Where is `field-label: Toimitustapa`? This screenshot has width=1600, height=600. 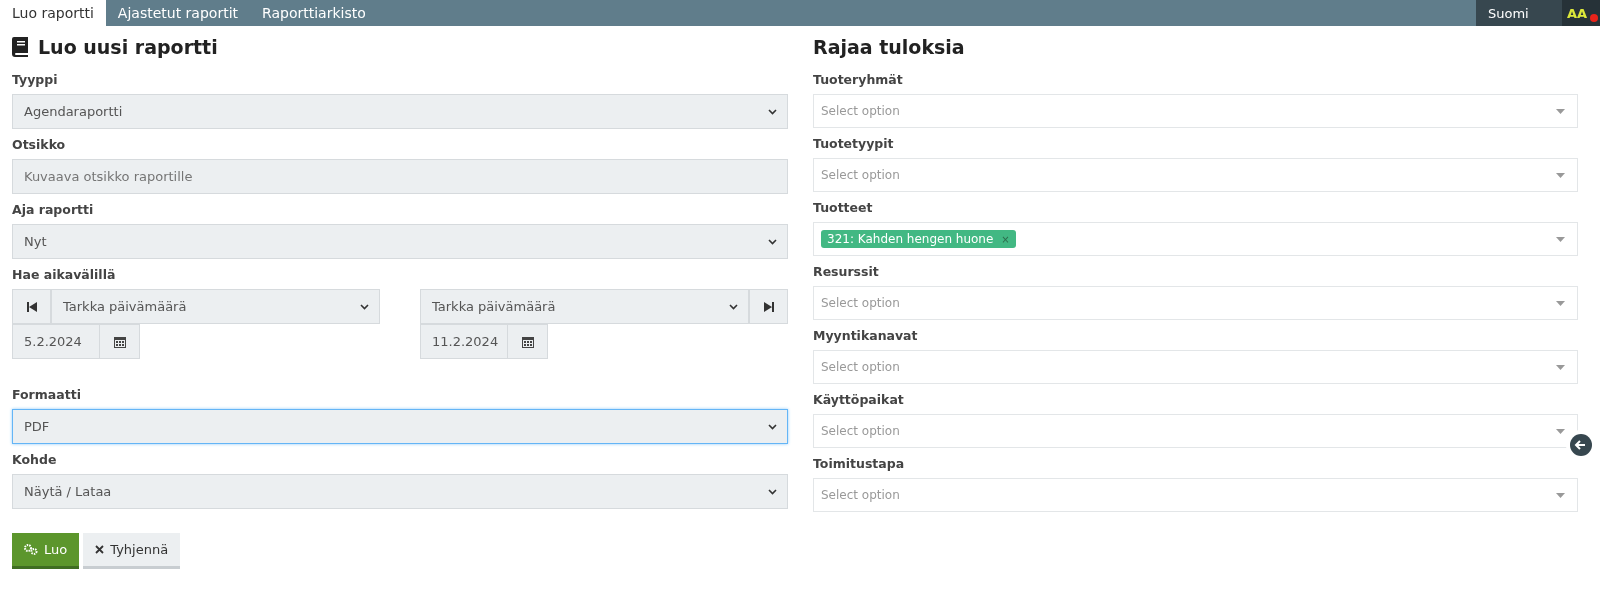
field-label: Toimitustapa is located at coordinates (859, 463).